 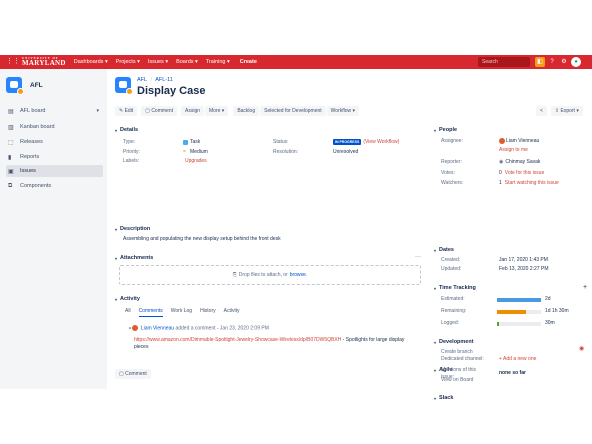 I want to click on sidebar-item-components: ⧉ Components, so click(x=54, y=186).